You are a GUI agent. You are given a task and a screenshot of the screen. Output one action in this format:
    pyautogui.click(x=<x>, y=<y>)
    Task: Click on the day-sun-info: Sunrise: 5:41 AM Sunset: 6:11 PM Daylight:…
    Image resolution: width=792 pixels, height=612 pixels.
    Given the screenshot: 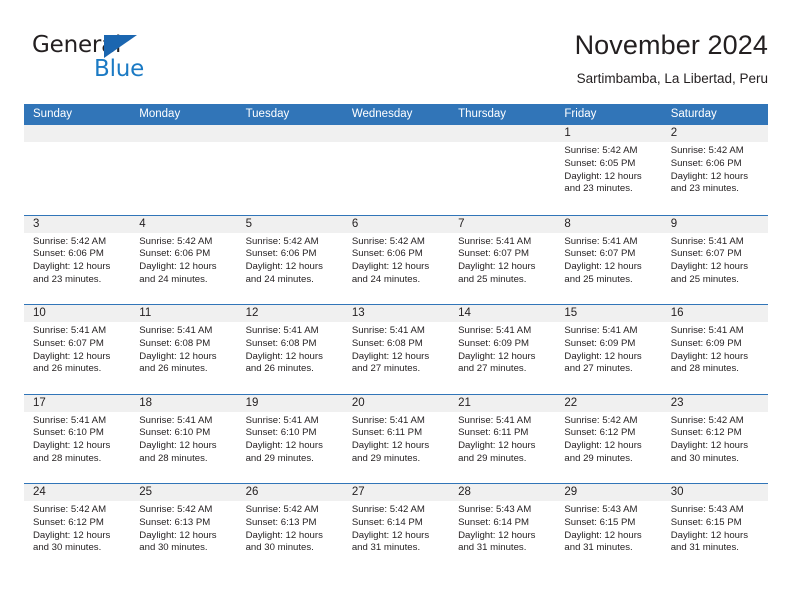 What is the action you would take?
    pyautogui.click(x=396, y=440)
    